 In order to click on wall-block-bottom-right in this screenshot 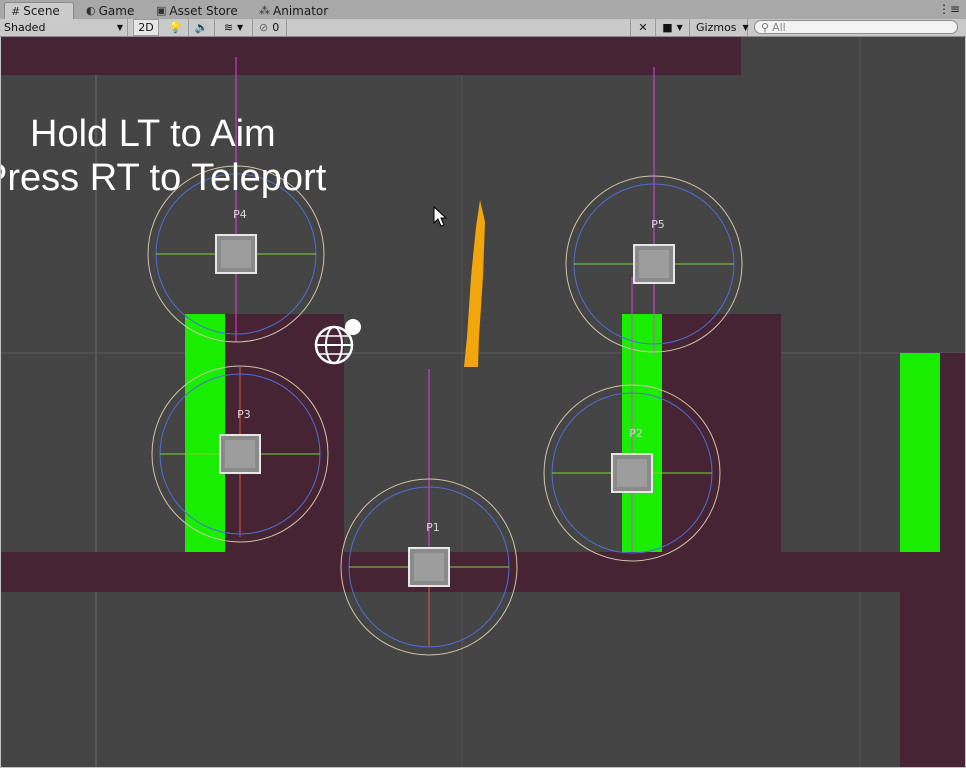, I will do `click(932, 679)`.